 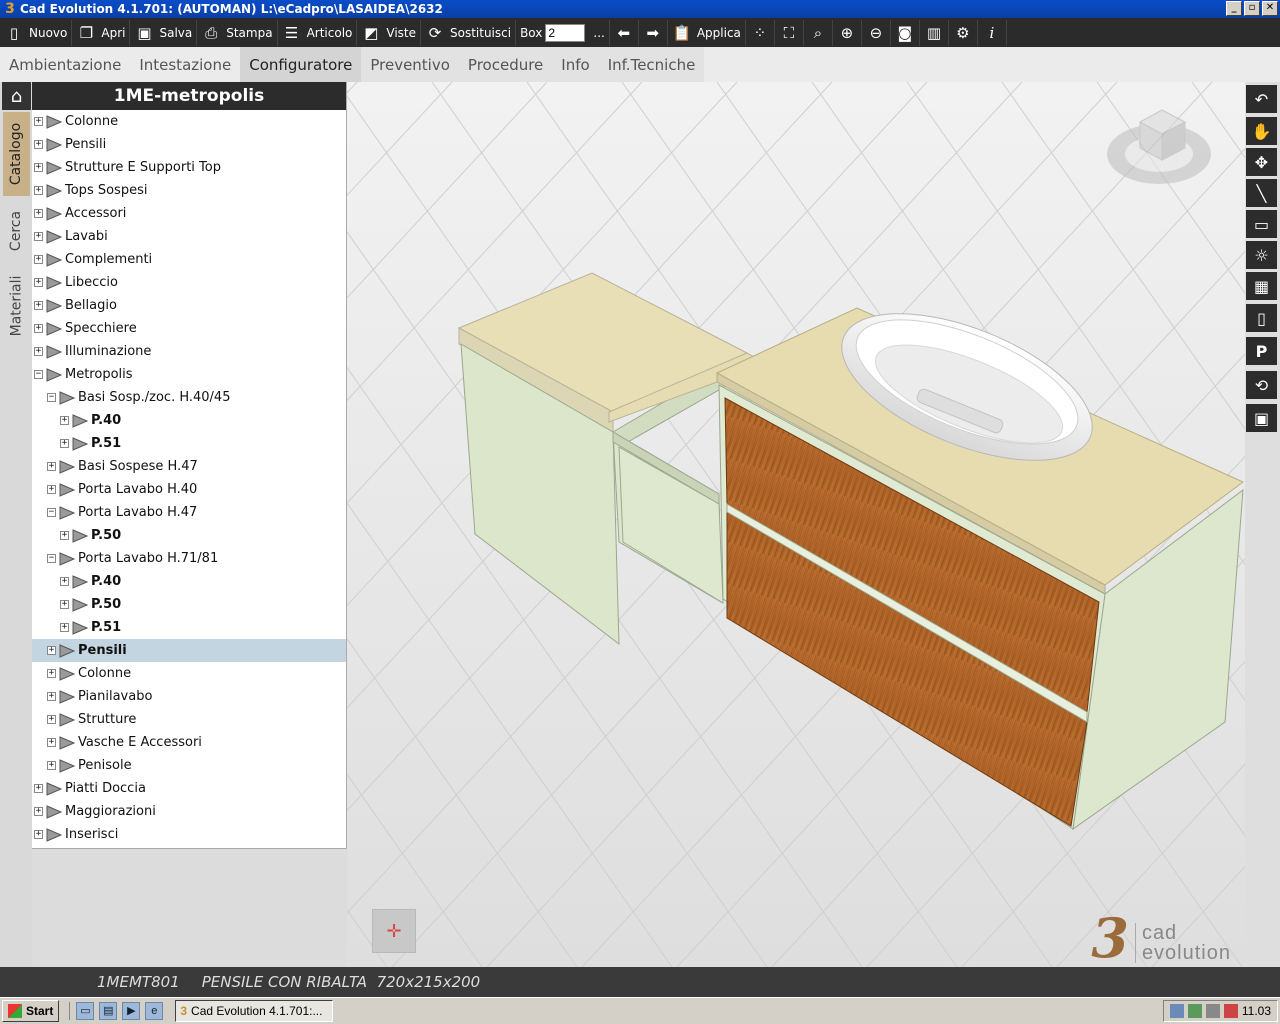 What do you see at coordinates (847, 32) in the screenshot?
I see `zoom-in-button: ⊕` at bounding box center [847, 32].